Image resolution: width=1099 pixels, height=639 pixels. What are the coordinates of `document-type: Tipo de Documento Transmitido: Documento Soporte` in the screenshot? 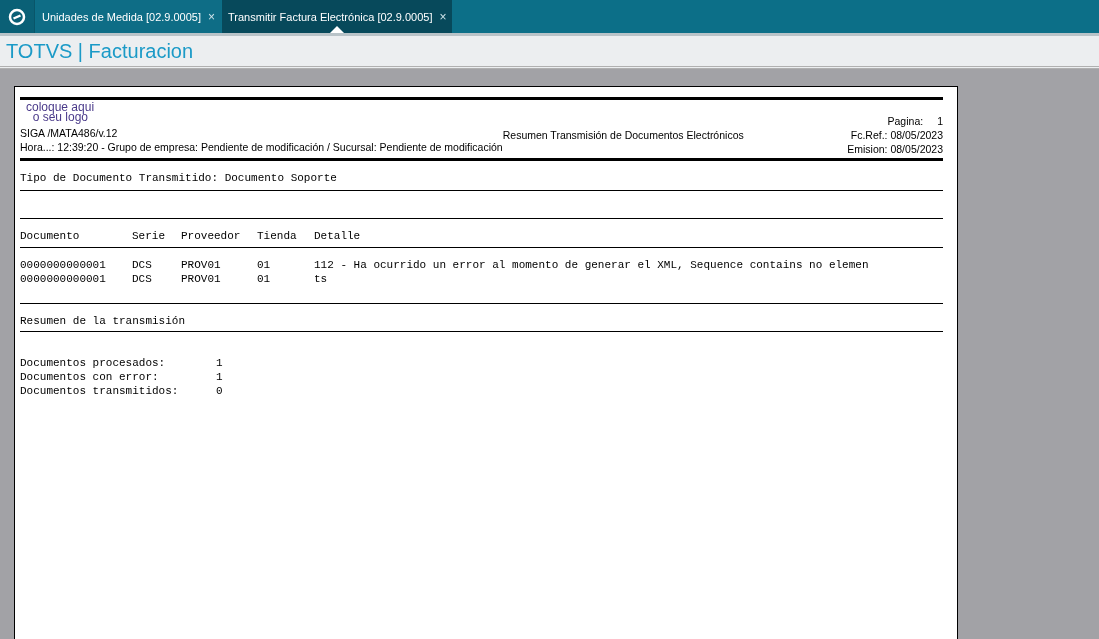 It's located at (179, 178).